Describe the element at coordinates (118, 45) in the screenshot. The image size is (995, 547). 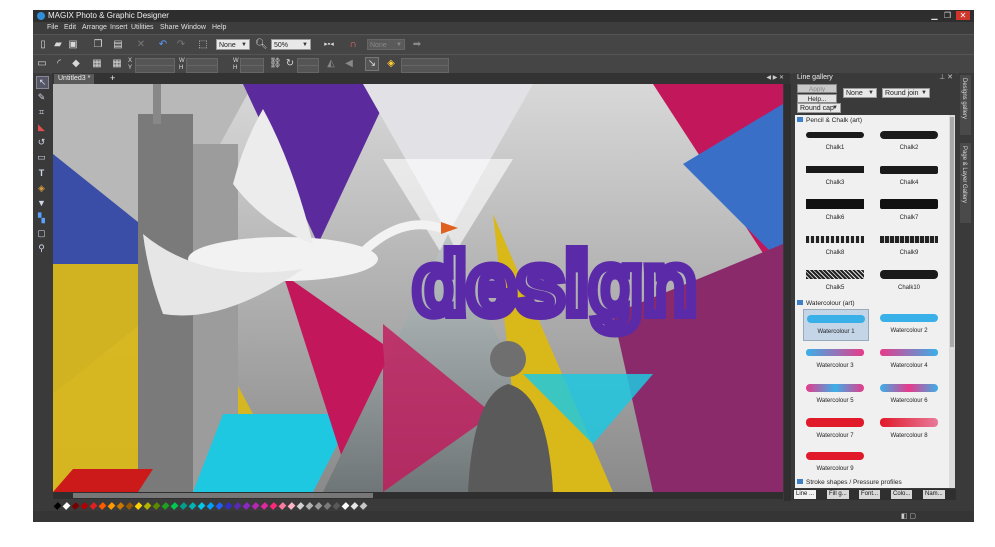
I see `paste-icon: ▤` at that location.